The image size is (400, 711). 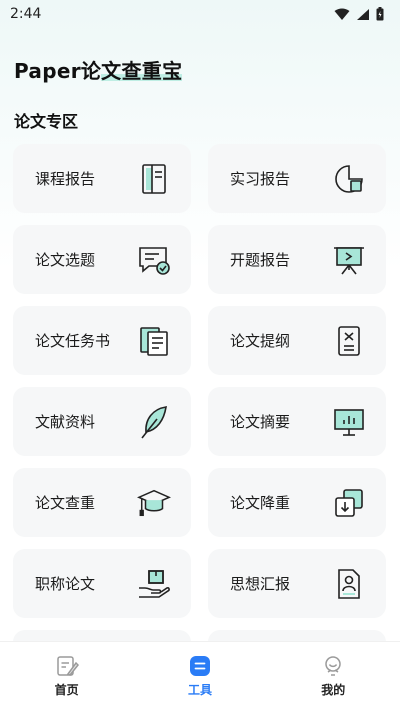 What do you see at coordinates (199, 666) in the screenshot?
I see `tools-icon` at bounding box center [199, 666].